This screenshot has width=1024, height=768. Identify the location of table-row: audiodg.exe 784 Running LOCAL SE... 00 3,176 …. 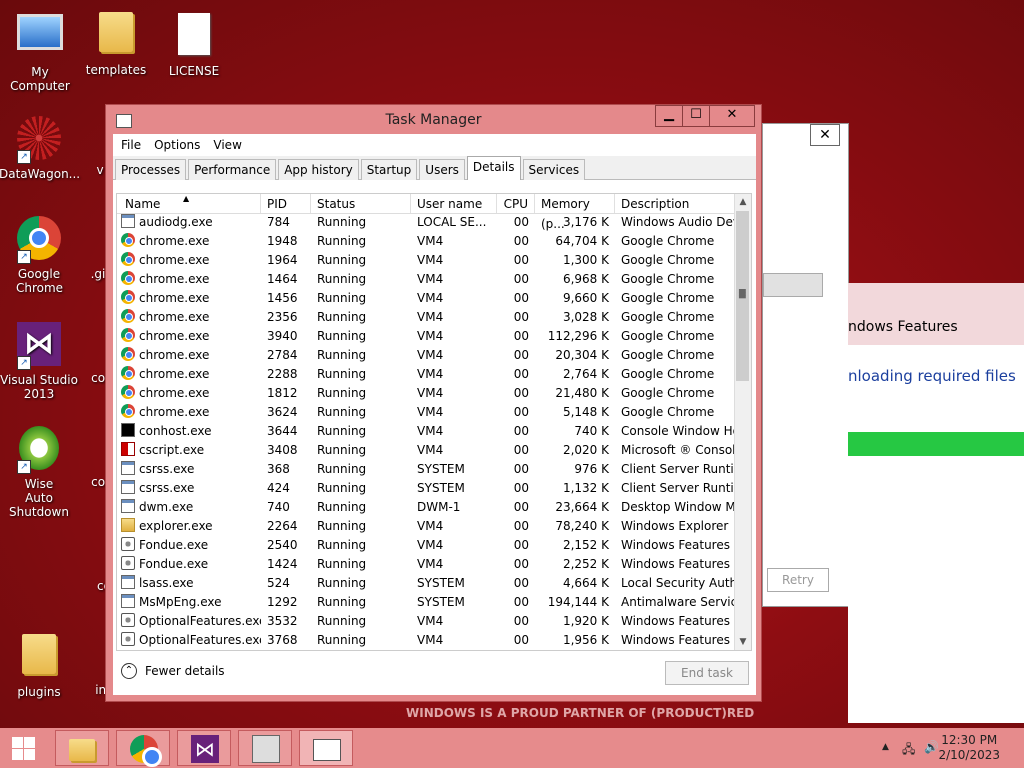
(427, 222).